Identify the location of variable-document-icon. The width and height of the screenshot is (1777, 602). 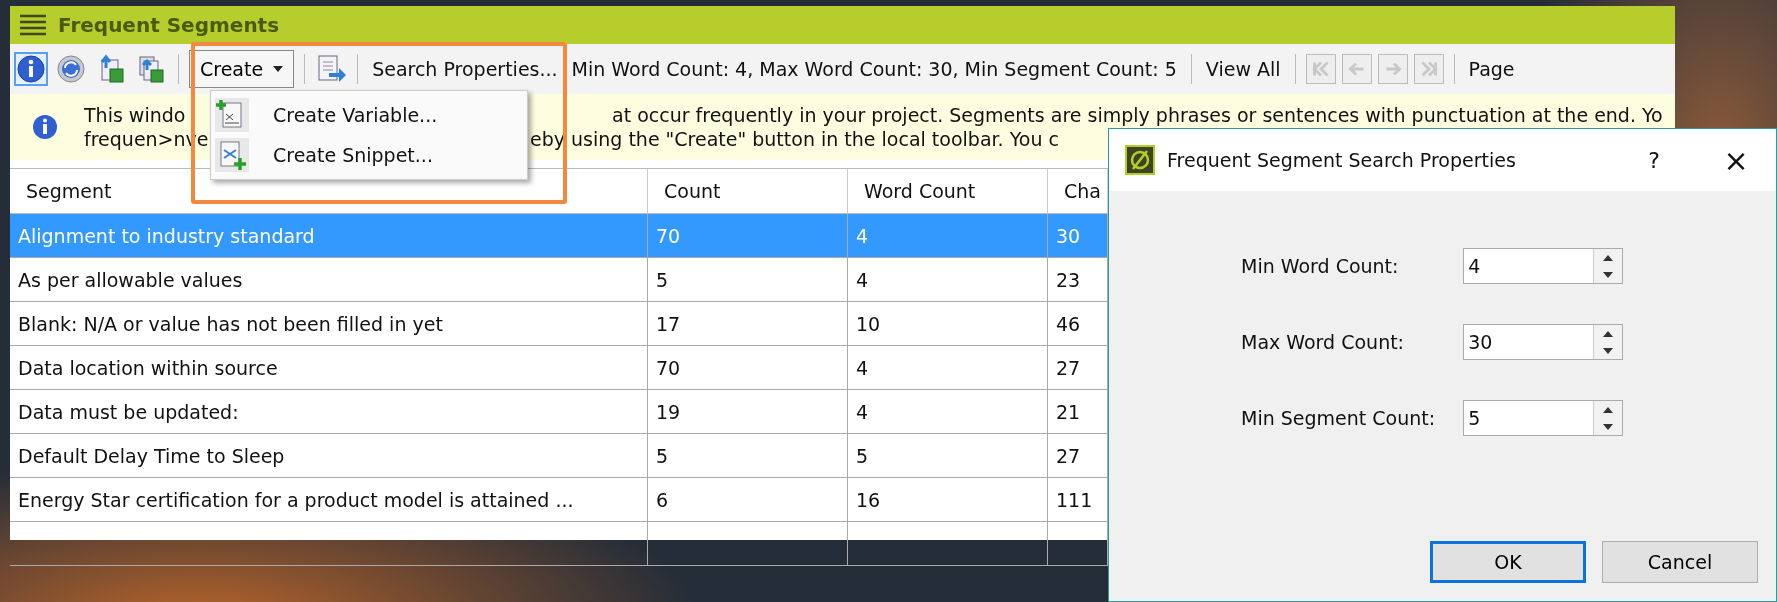
(232, 115).